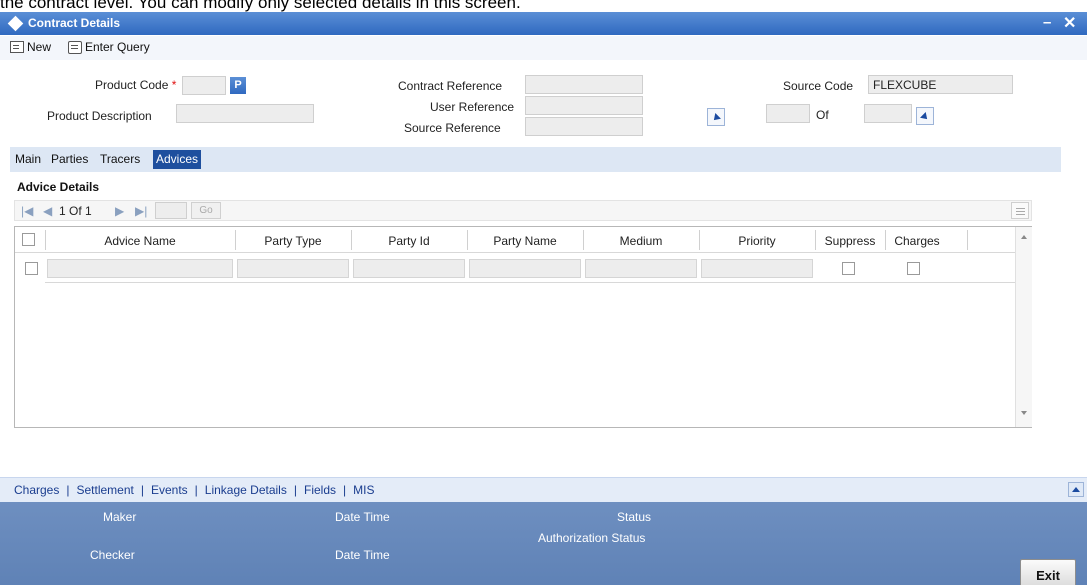 This screenshot has height=585, width=1087. I want to click on version-total-field, so click(888, 113).